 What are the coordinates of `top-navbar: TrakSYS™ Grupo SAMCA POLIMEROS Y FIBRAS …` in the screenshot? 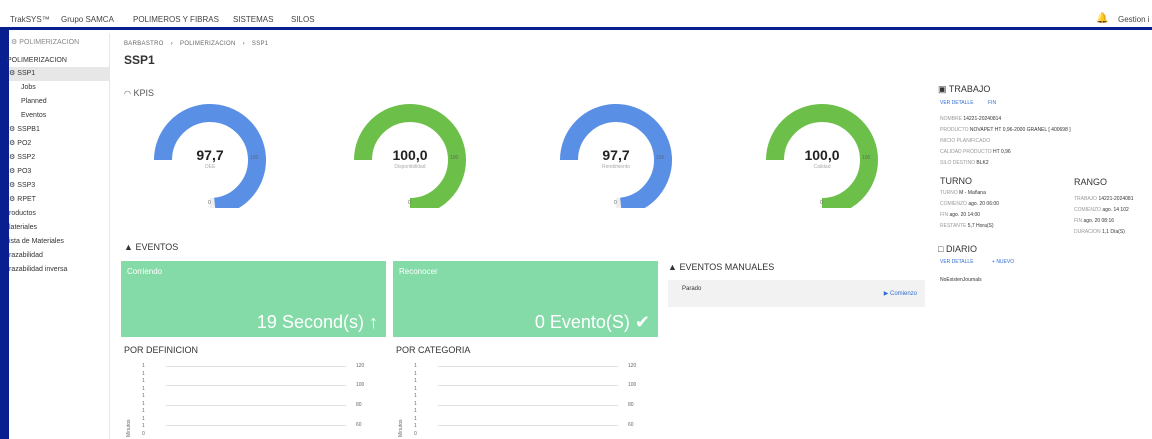 It's located at (576, 15).